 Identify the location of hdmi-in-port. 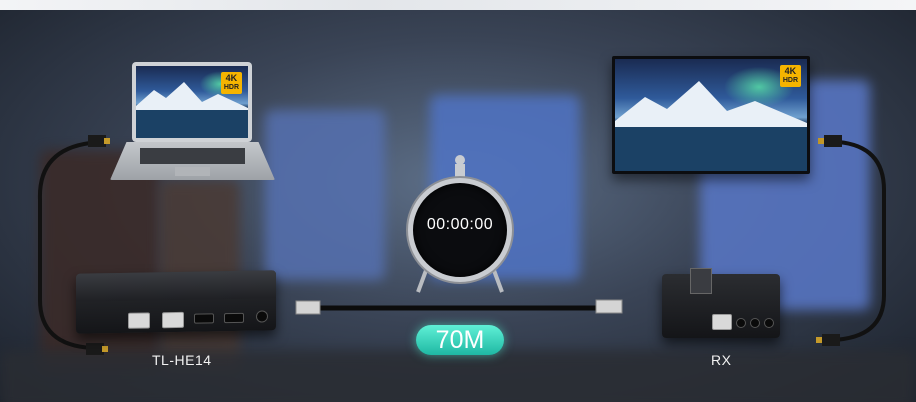
(234, 318).